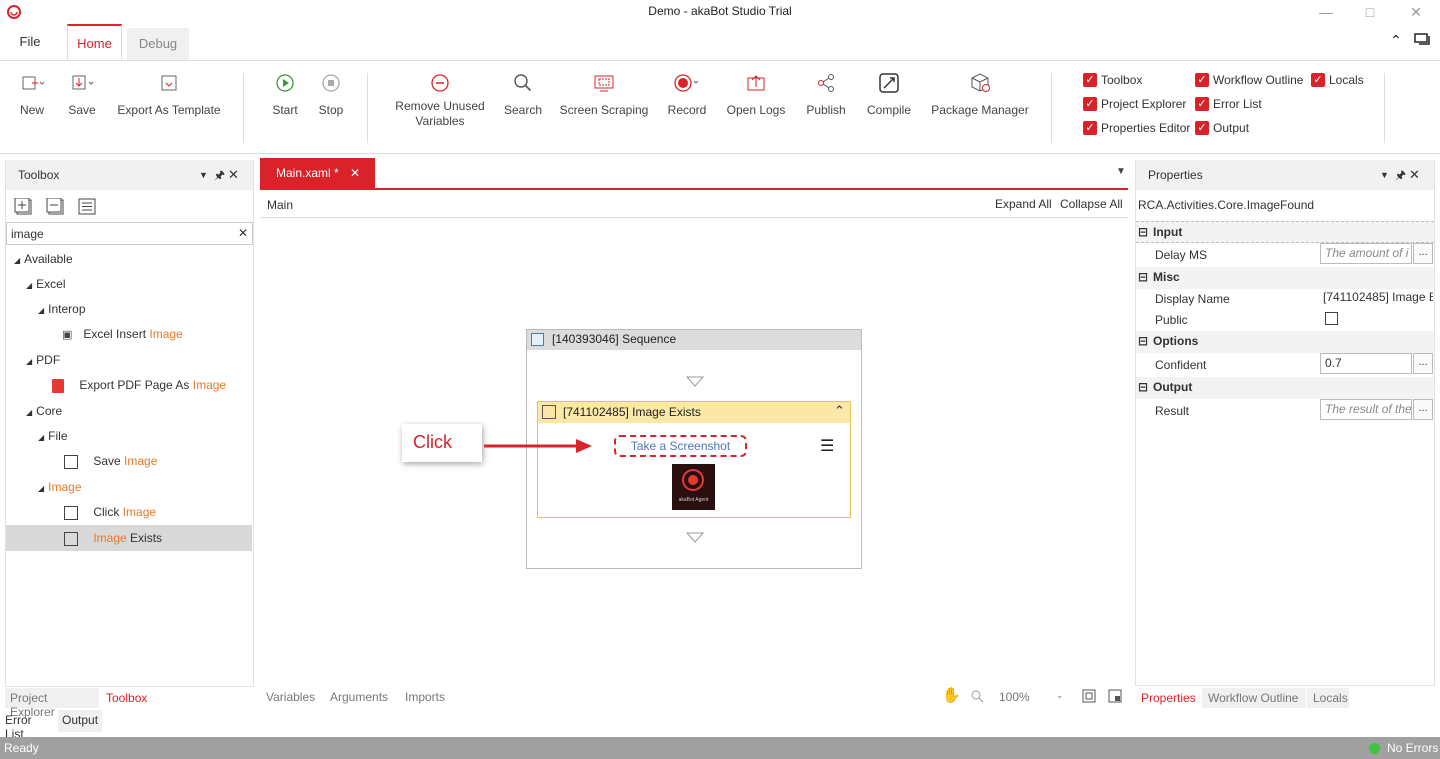 This screenshot has height=759, width=1440. I want to click on tab-output: Output, so click(80, 721).